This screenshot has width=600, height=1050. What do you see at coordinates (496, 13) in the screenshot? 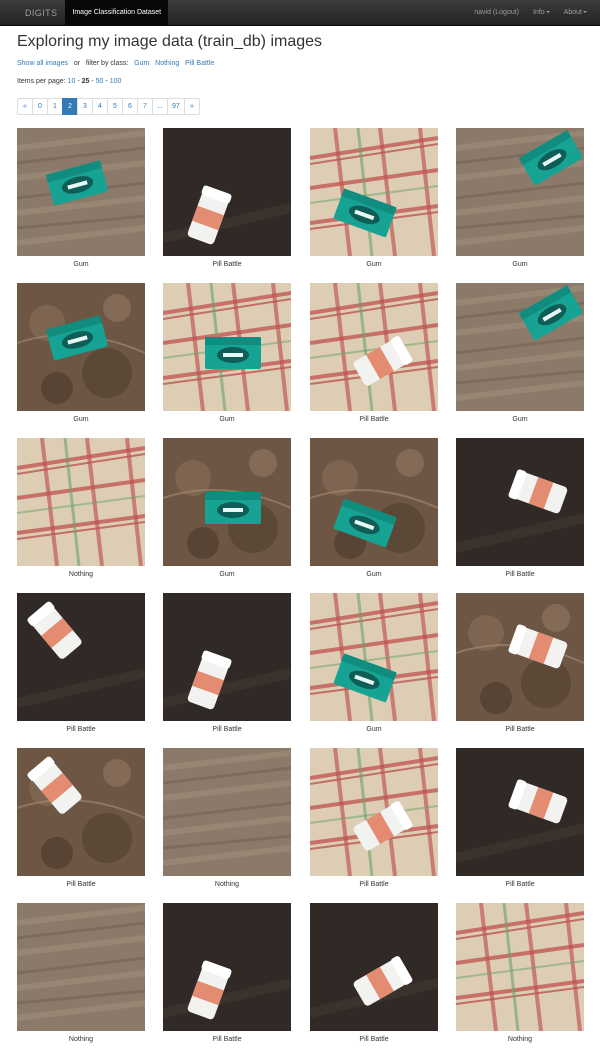
I see `user-logout-link: navid (Logout)` at bounding box center [496, 13].